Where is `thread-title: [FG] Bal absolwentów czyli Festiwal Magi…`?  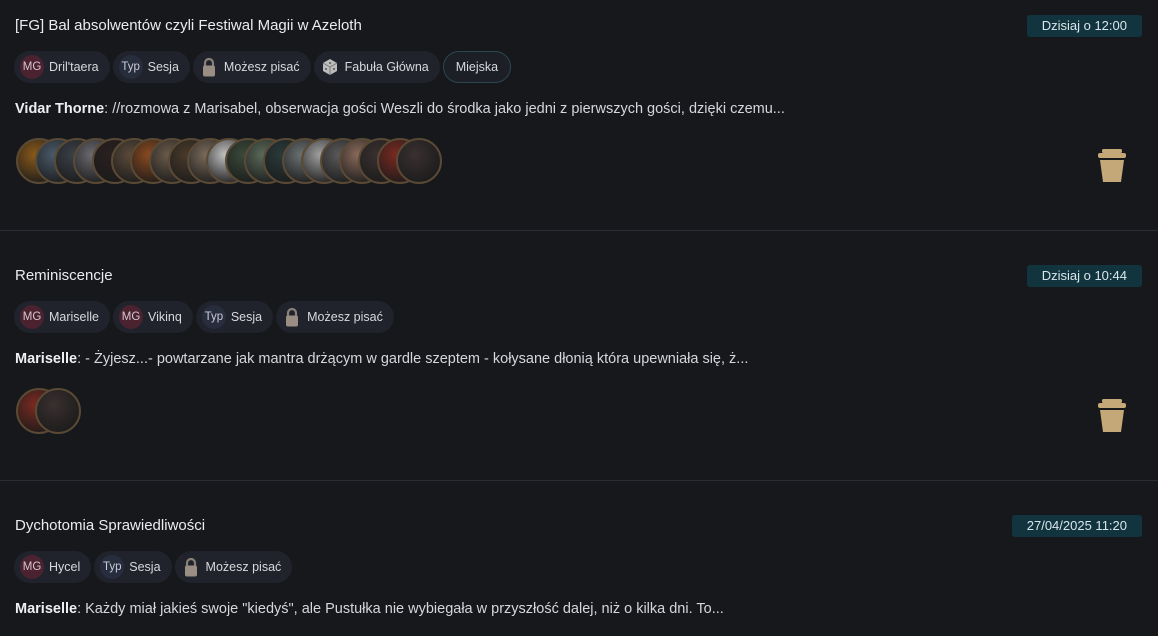 thread-title: [FG] Bal absolwentów czyli Festiwal Magi… is located at coordinates (188, 25).